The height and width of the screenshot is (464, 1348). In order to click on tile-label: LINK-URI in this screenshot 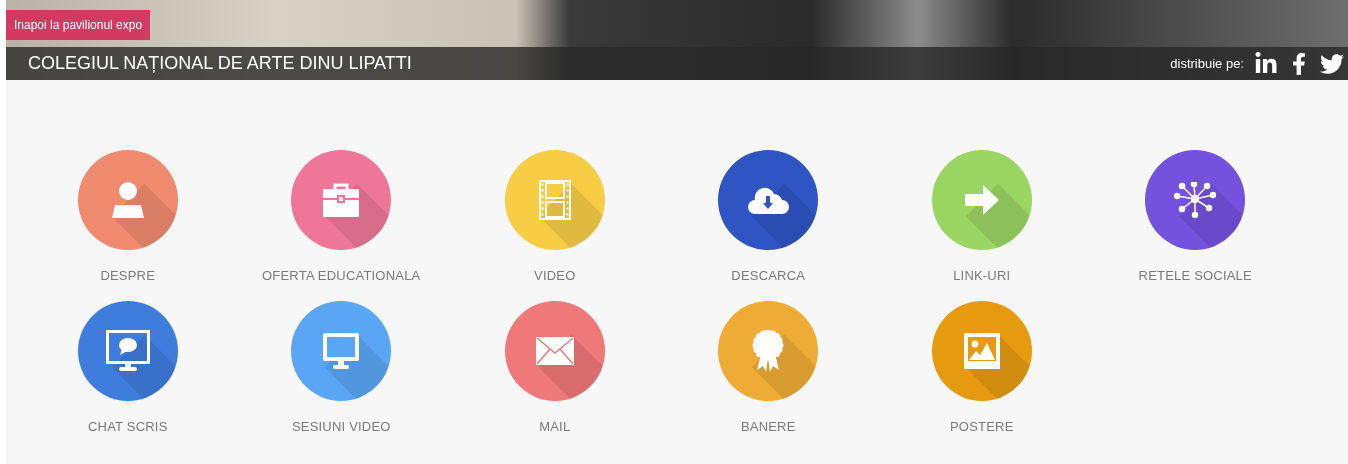, I will do `click(982, 275)`.